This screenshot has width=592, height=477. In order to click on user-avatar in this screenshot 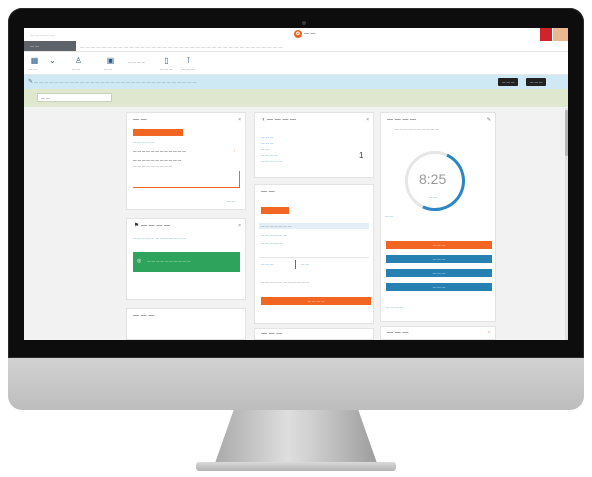, I will do `click(560, 34)`.